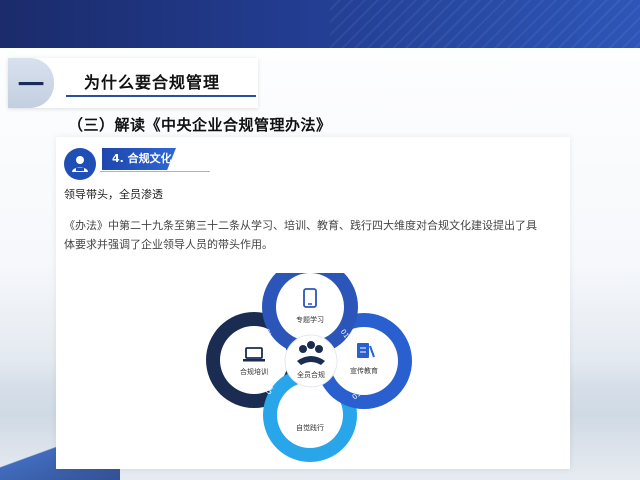 The image size is (640, 480). I want to click on user-group-icon, so click(80, 164).